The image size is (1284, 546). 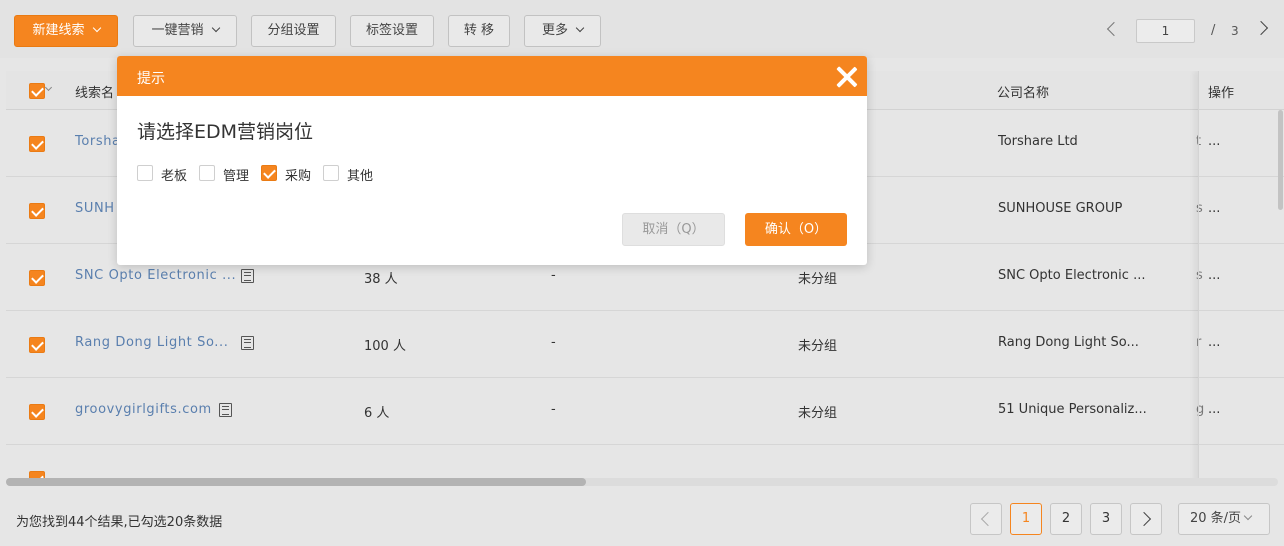 What do you see at coordinates (1038, 141) in the screenshot?
I see `company-name: Torshare Ltd` at bounding box center [1038, 141].